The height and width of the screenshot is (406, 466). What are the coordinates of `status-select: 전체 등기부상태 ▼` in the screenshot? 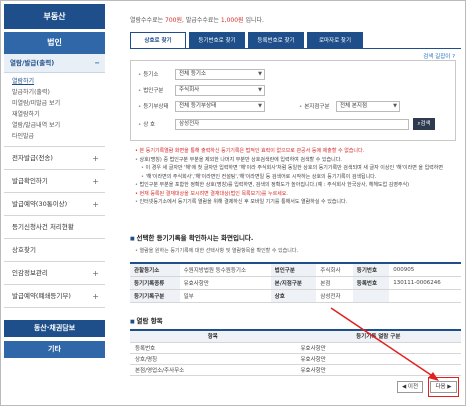 It's located at (220, 106).